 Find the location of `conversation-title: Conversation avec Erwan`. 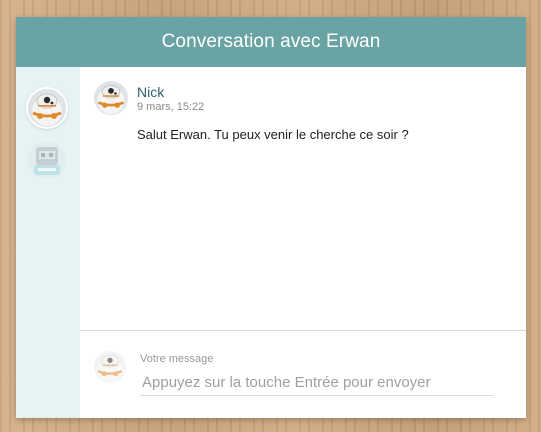

conversation-title: Conversation avec Erwan is located at coordinates (271, 41).